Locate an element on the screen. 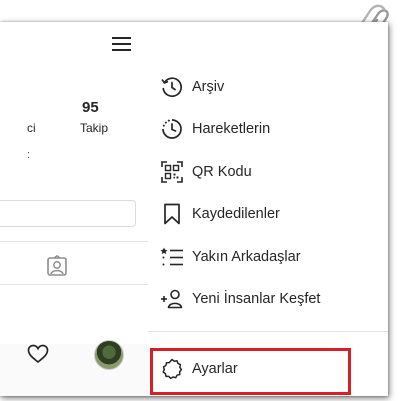 The height and width of the screenshot is (401, 401). tagged-photos-icon is located at coordinates (57, 266).